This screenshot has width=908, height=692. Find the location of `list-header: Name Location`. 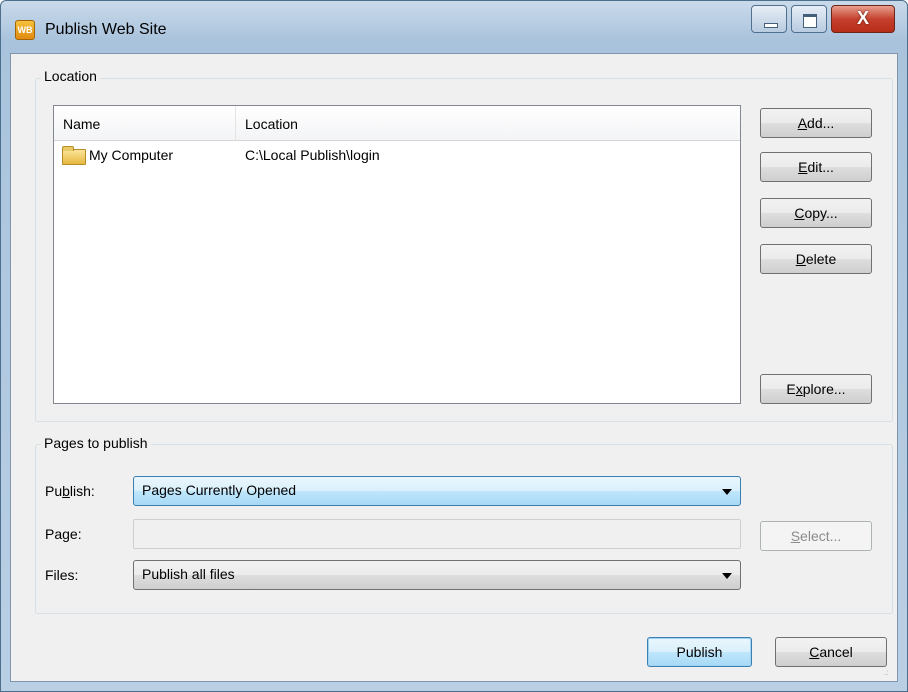

list-header: Name Location is located at coordinates (397, 123).